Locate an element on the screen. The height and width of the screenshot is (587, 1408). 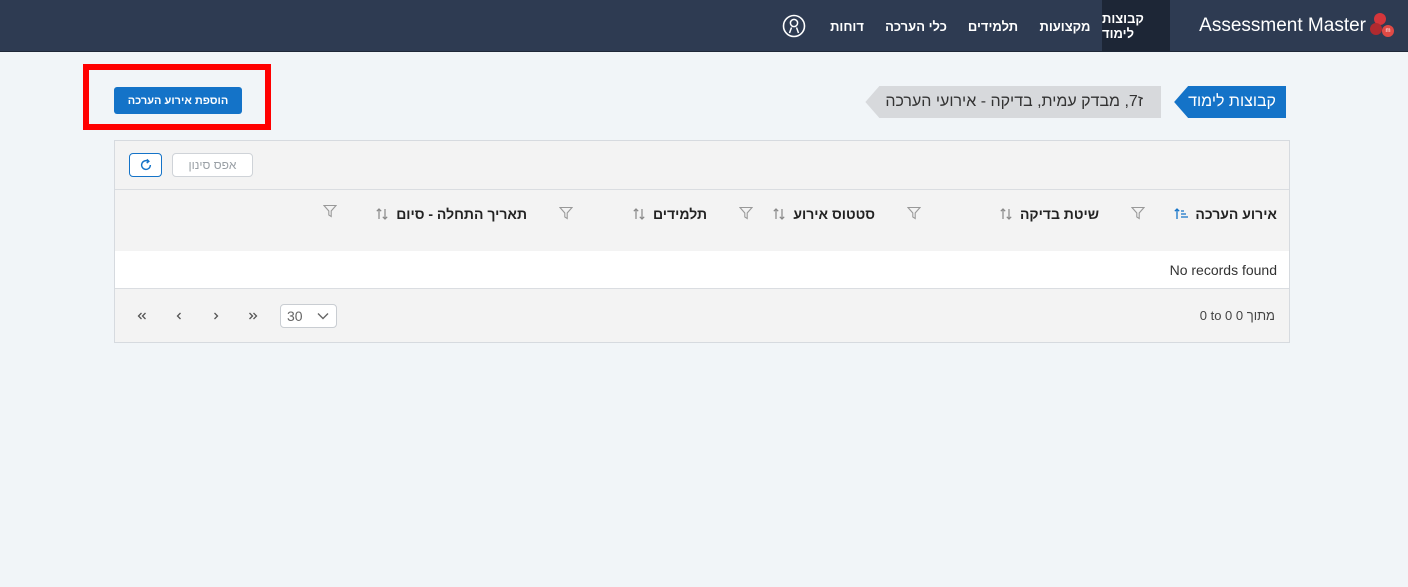
double-chevron-right-icon is located at coordinates (253, 316).